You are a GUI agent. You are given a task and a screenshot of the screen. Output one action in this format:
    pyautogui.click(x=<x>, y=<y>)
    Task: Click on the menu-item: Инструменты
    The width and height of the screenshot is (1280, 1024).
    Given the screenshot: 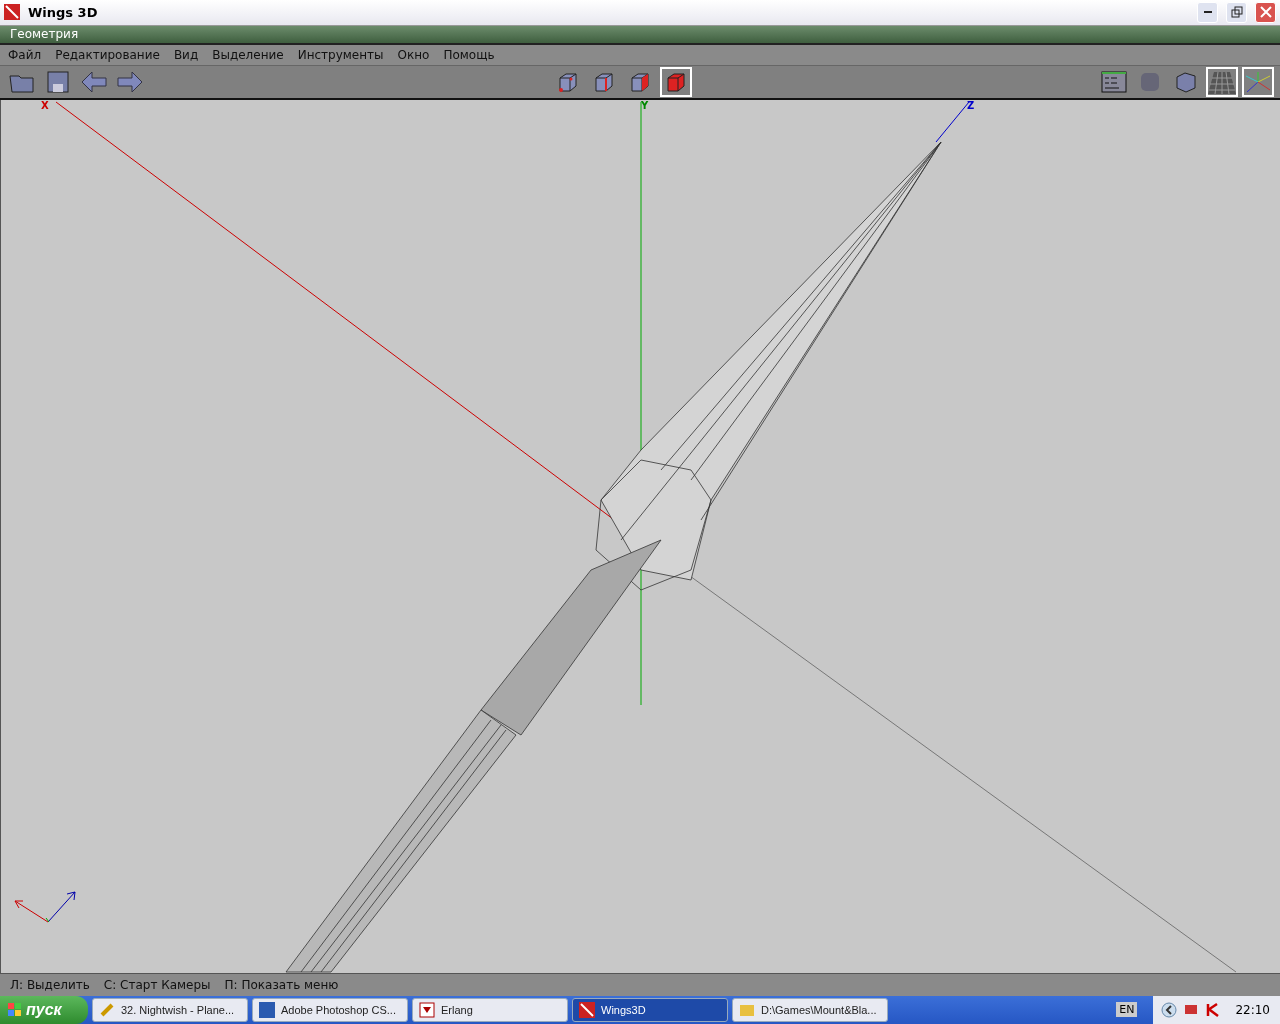 What is the action you would take?
    pyautogui.click(x=340, y=55)
    